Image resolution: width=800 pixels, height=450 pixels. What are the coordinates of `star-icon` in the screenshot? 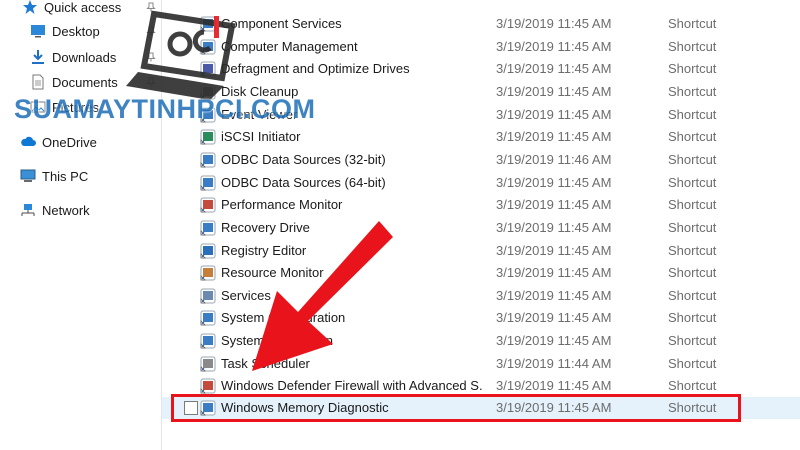 It's located at (30, 7).